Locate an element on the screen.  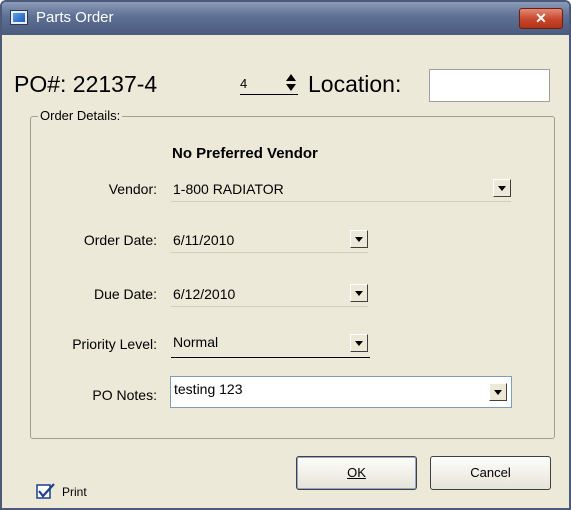
preferred-vendor-heading: No Preferred Vendor is located at coordinates (245, 153).